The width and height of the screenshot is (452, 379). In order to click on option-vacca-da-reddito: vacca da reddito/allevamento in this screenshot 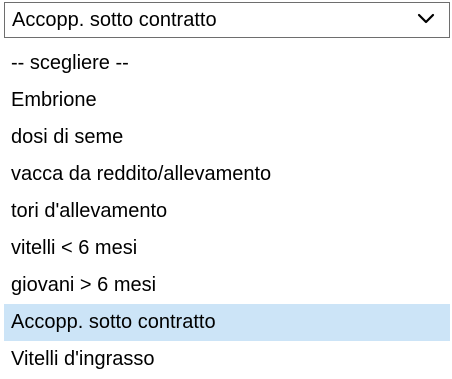, I will do `click(227, 174)`.